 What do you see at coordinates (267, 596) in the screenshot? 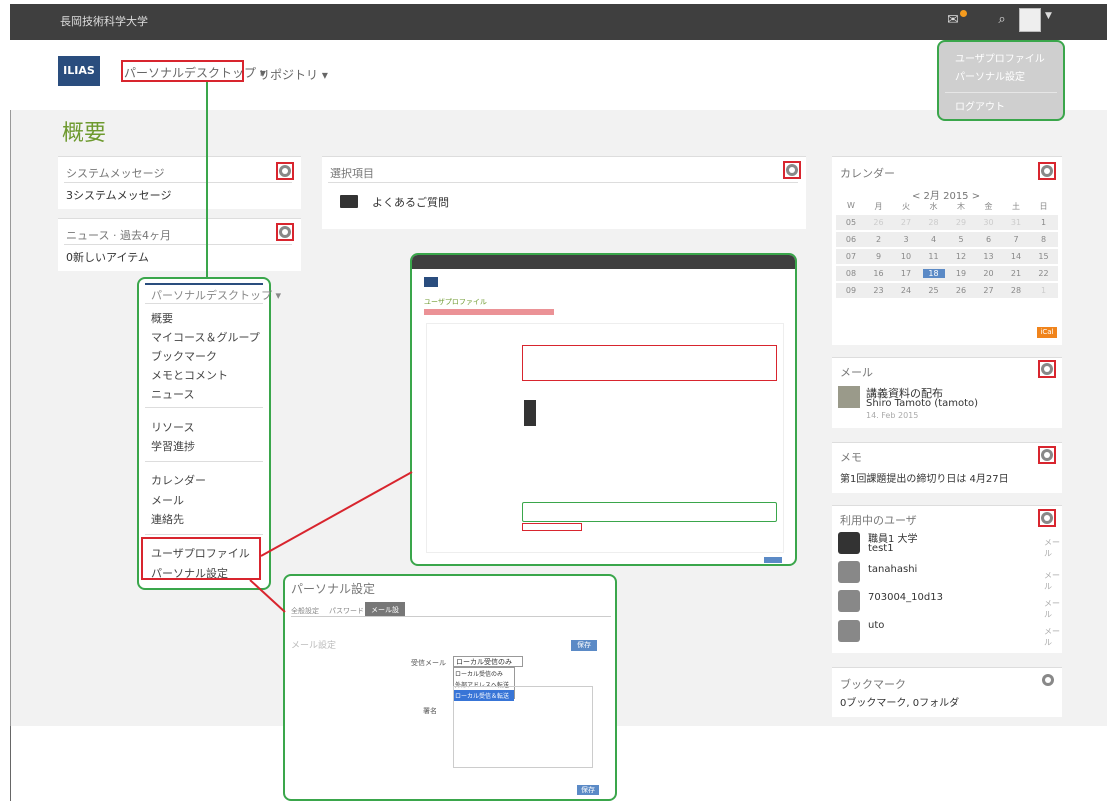
I see `connector-settings` at bounding box center [267, 596].